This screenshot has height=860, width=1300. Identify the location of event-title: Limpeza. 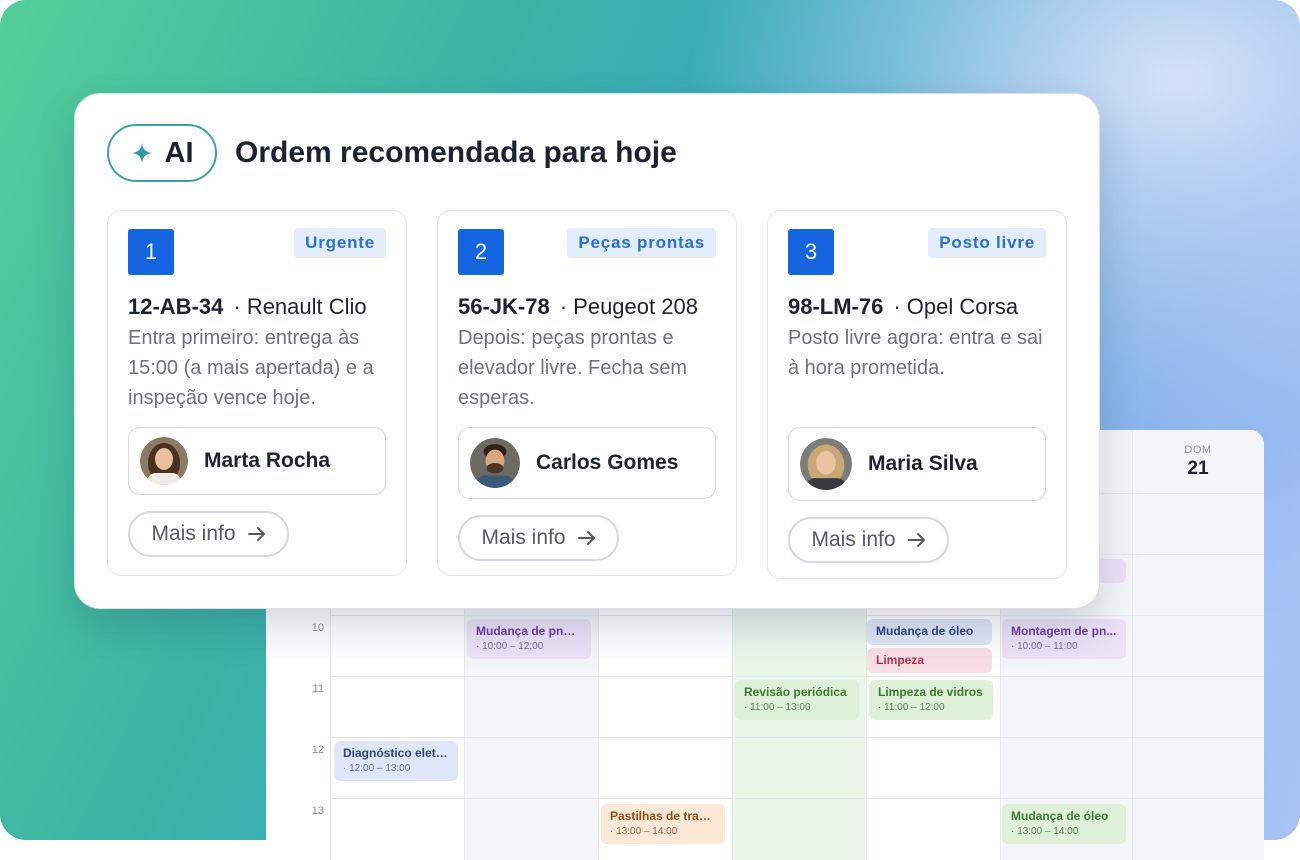
(900, 660).